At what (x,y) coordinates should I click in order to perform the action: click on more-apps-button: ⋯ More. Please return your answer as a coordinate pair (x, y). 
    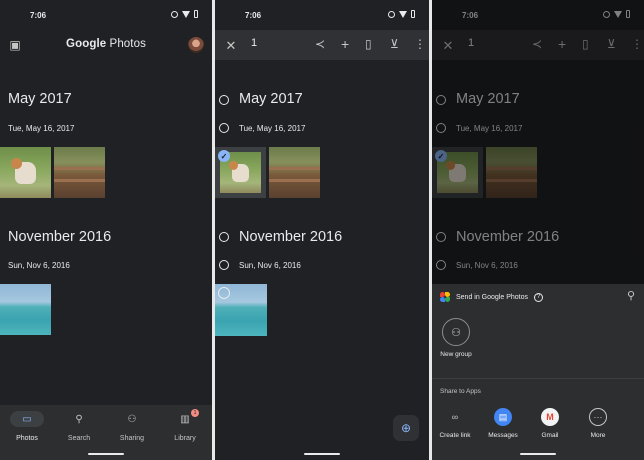
    Looking at the image, I should click on (598, 423).